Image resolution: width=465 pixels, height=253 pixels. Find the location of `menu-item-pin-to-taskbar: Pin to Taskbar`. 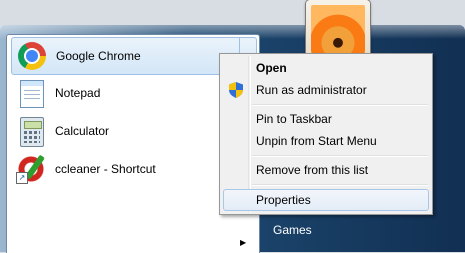

menu-item-pin-to-taskbar: Pin to Taskbar is located at coordinates (326, 119).